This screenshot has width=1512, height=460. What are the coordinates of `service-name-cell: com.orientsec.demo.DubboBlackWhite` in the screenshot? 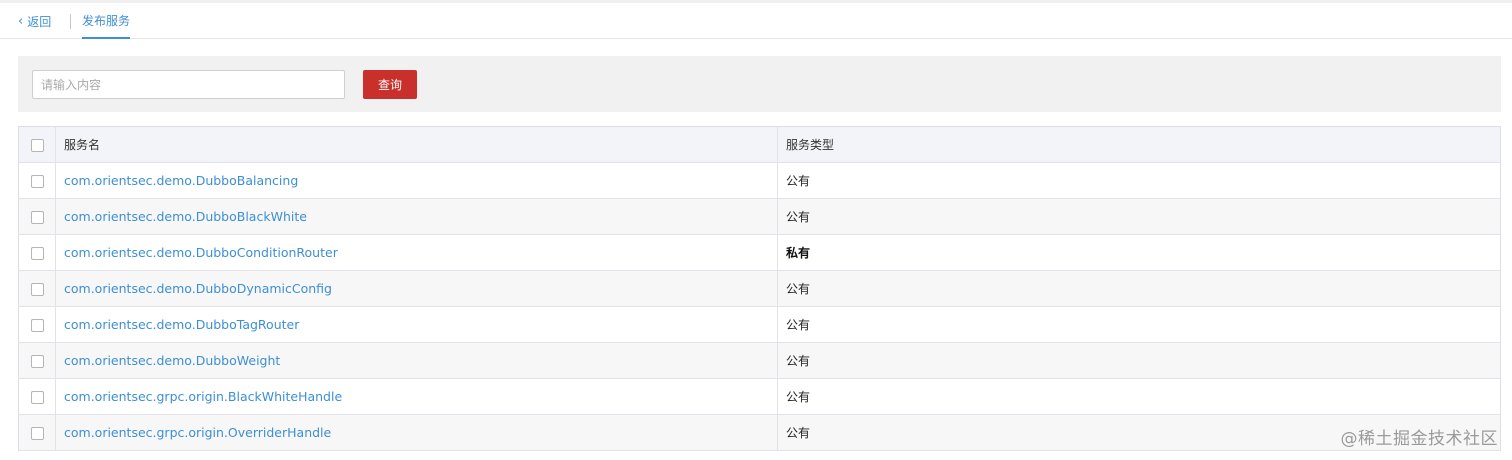 It's located at (416, 216).